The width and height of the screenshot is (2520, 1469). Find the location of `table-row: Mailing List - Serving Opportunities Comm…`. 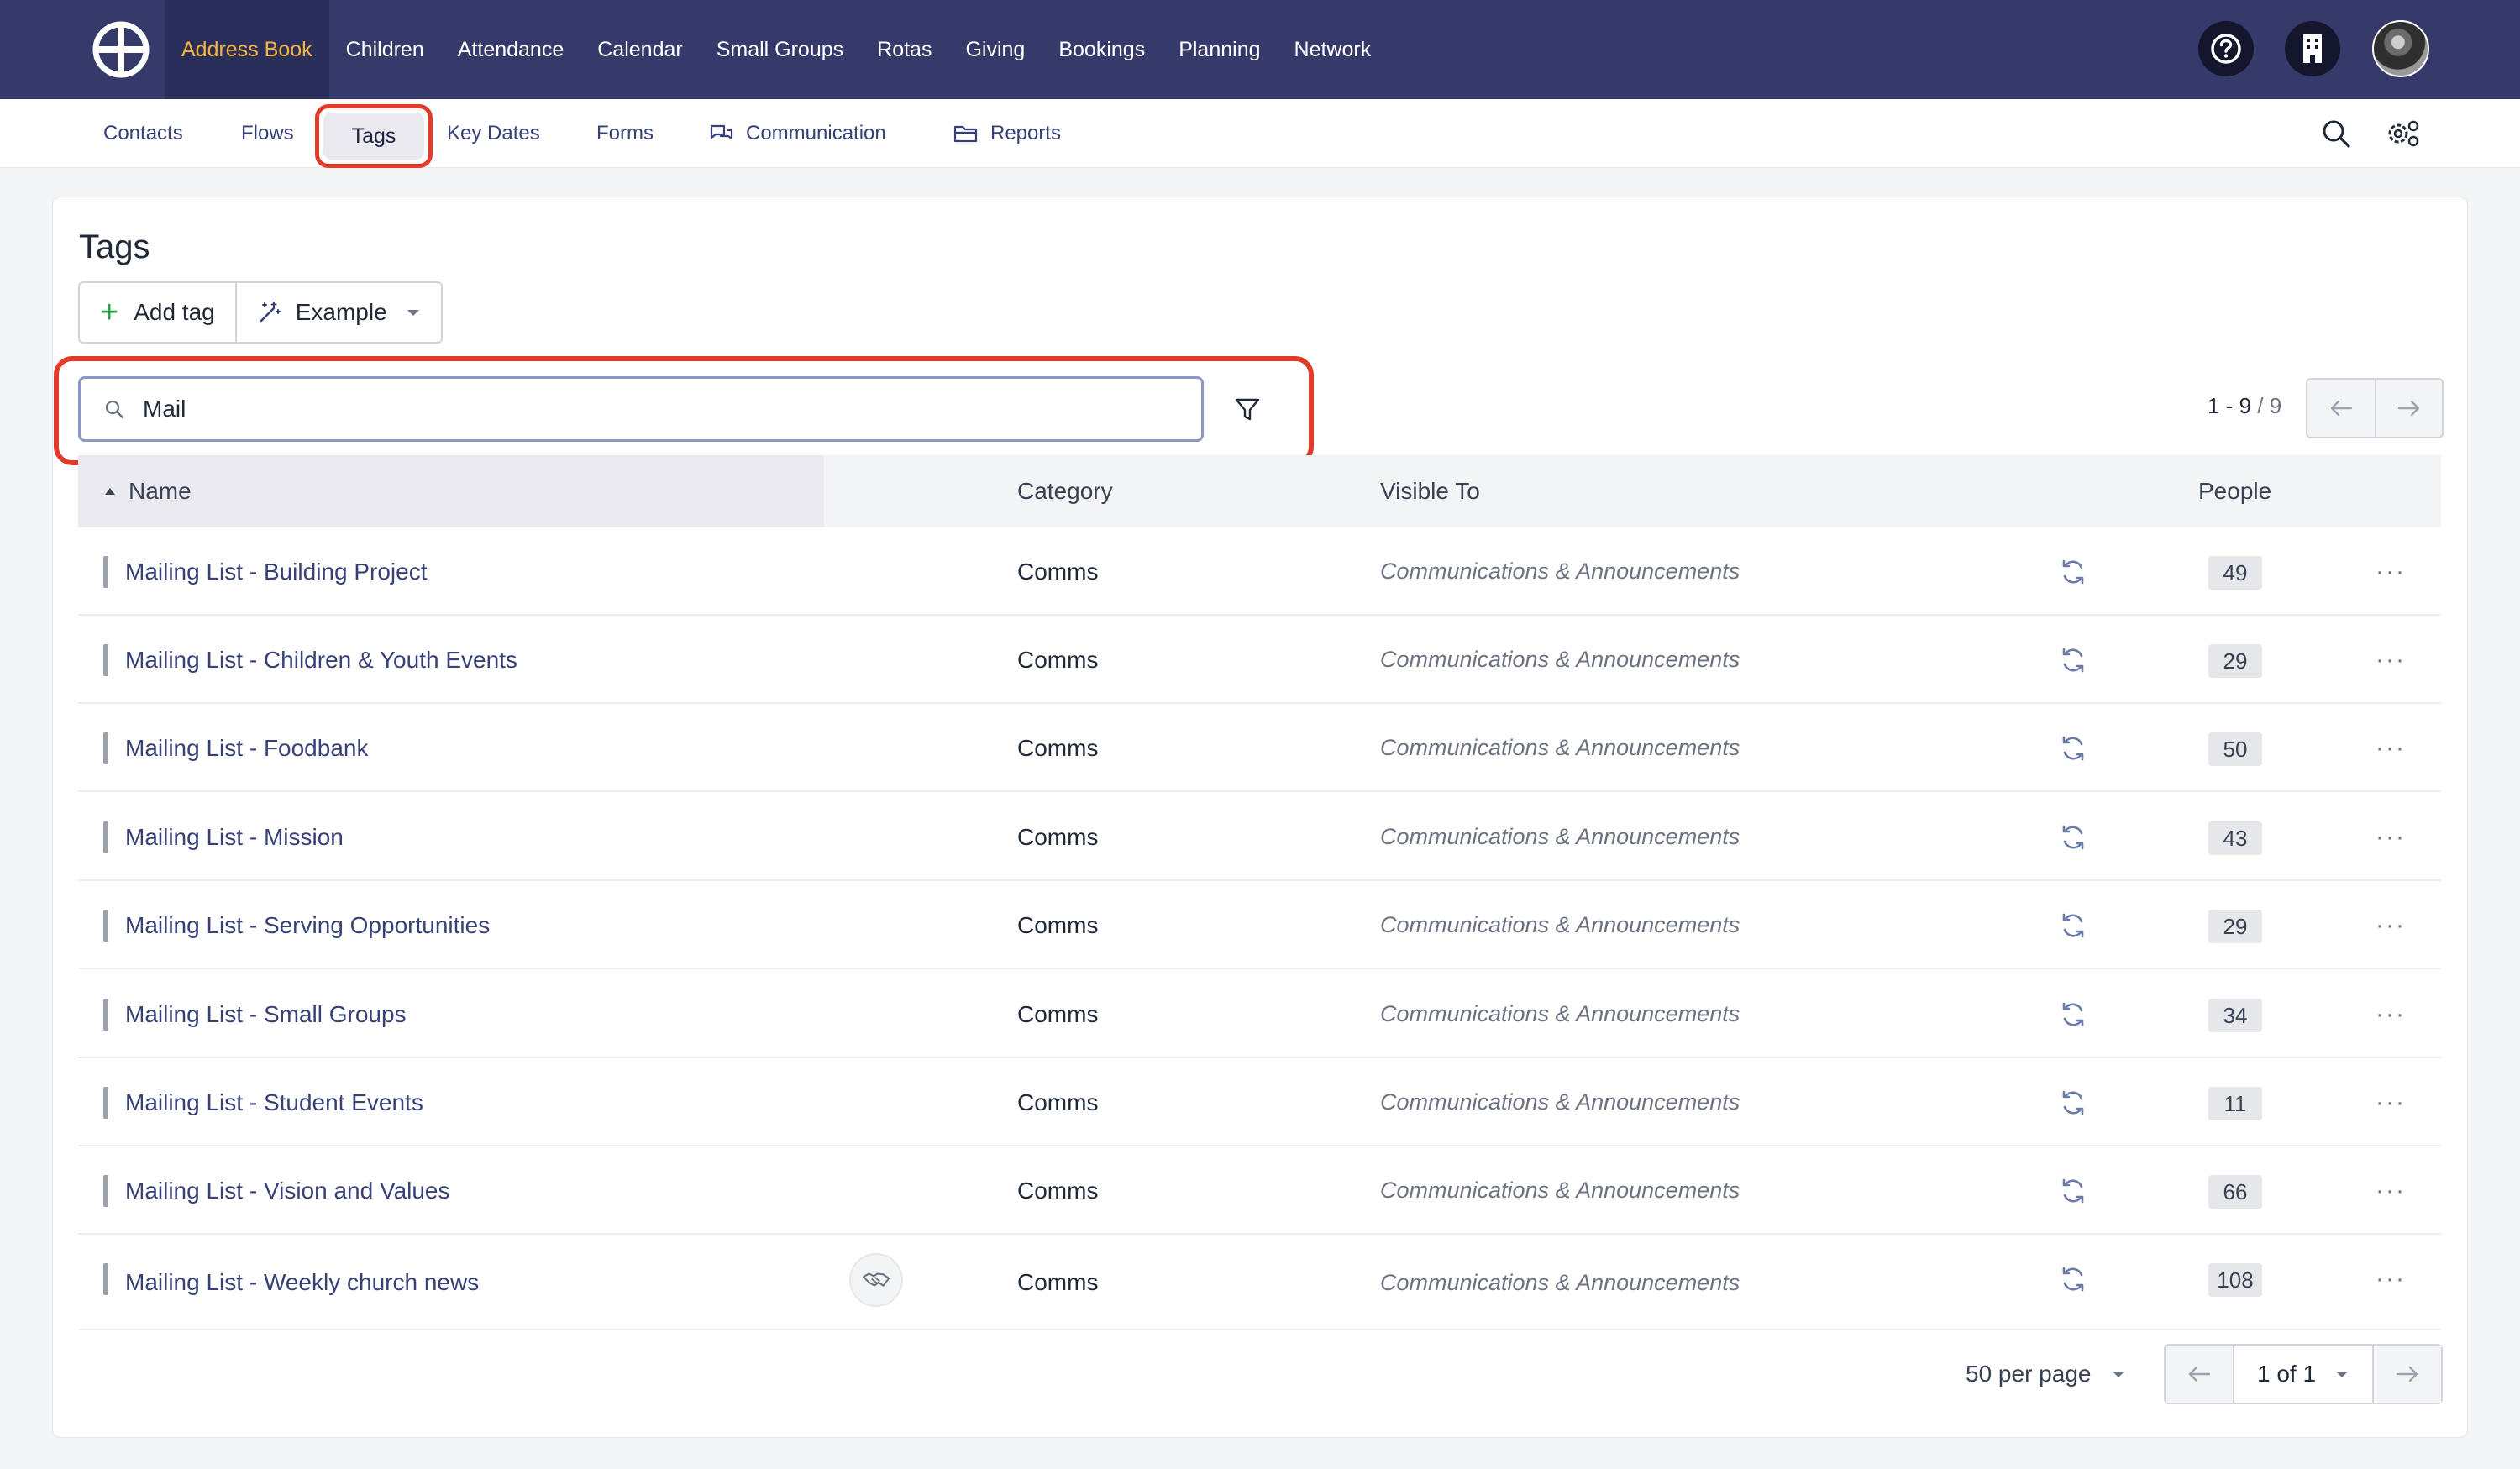

table-row: Mailing List - Serving Opportunities Comm… is located at coordinates (1259, 925).